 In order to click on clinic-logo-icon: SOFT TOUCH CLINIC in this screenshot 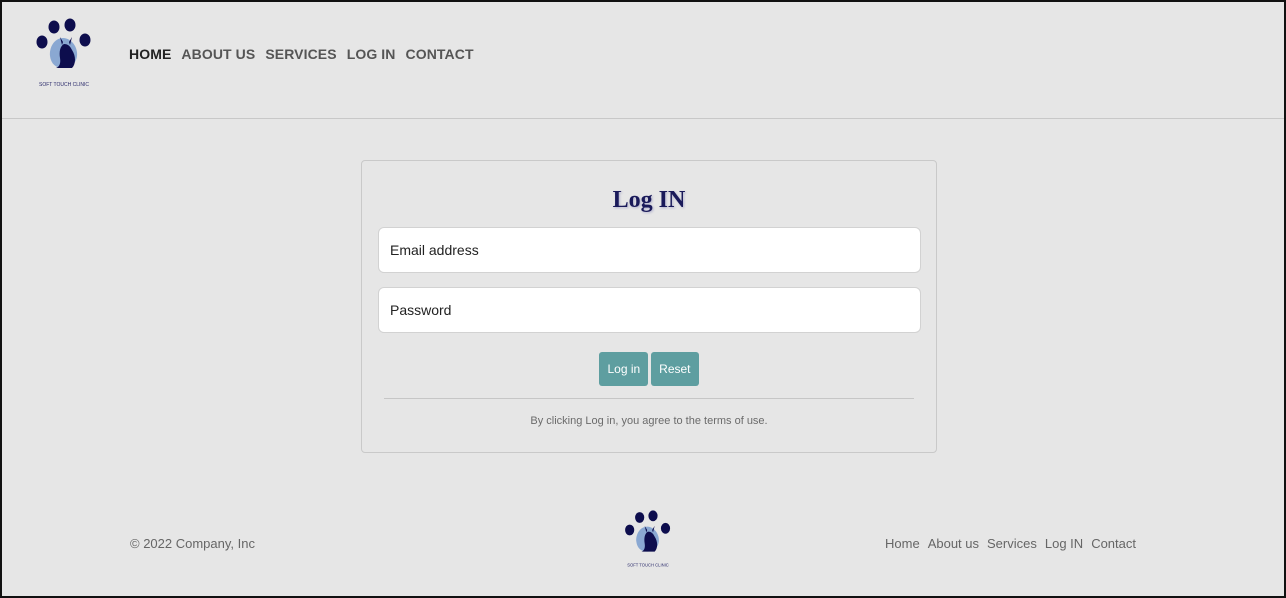, I will do `click(64, 54)`.